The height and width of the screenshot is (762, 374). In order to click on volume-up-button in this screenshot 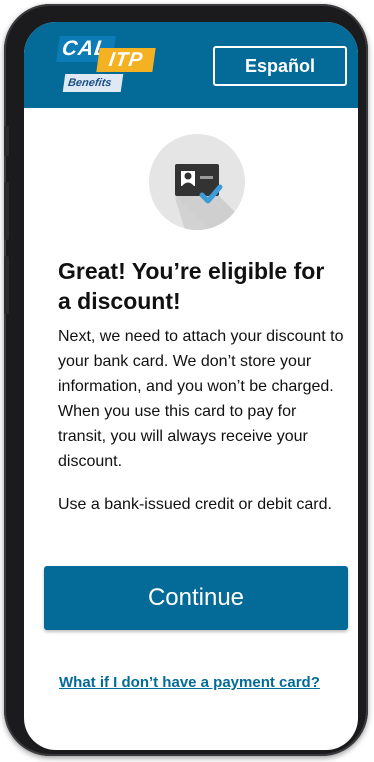, I will do `click(6, 211)`.